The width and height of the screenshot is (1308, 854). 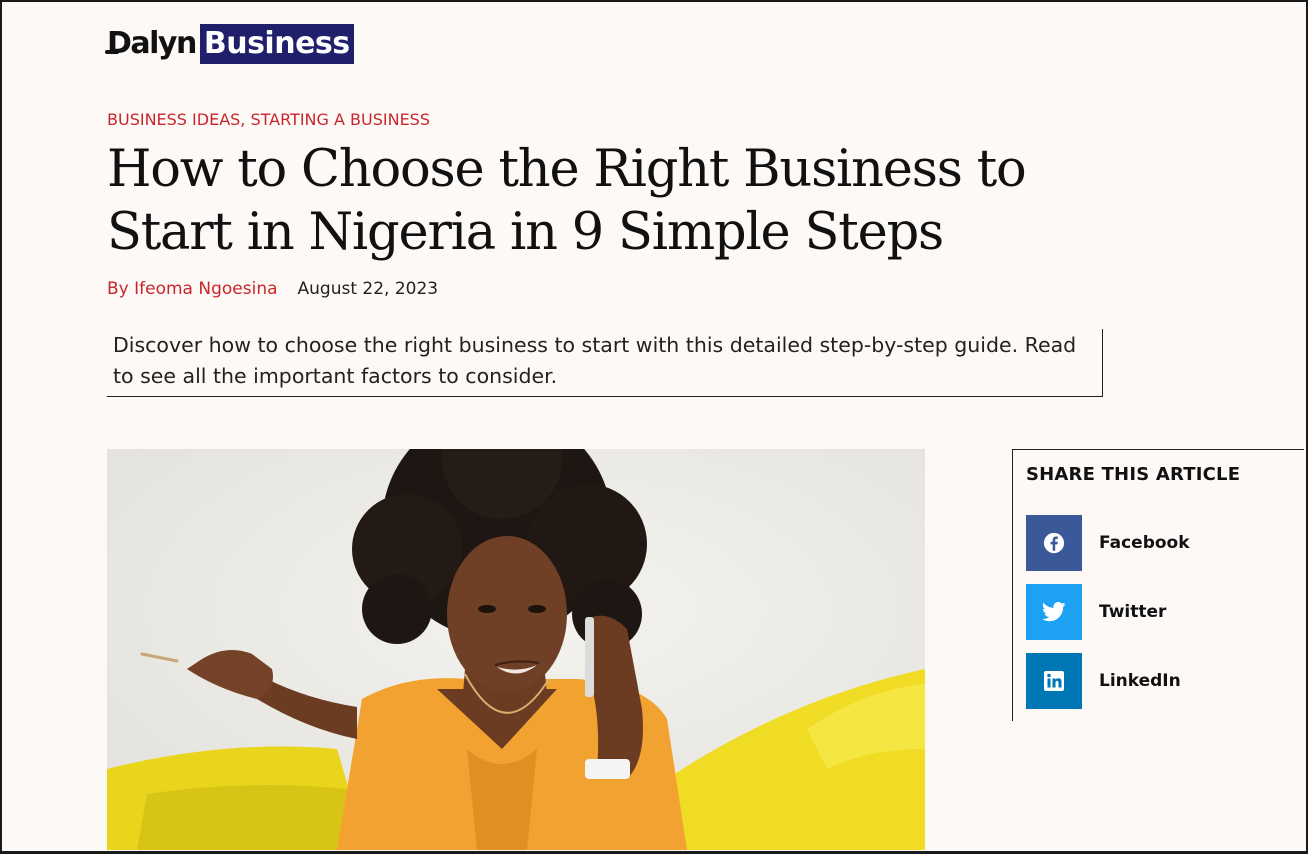 I want to click on share-twitter-button: Twitter, so click(x=1096, y=612).